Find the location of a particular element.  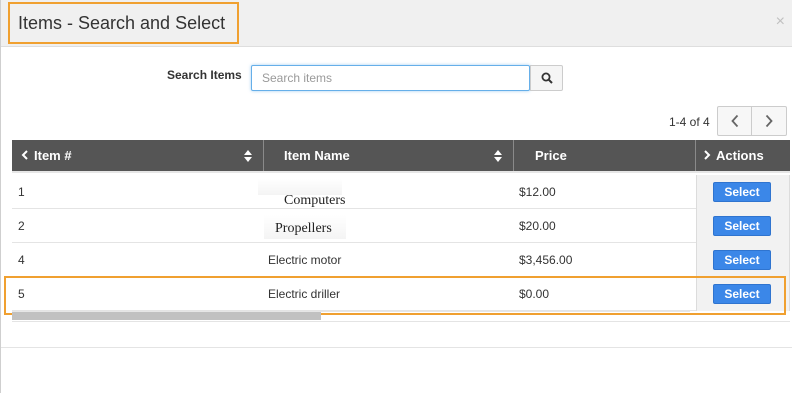

pagination-range: 1-4 of 4 is located at coordinates (689, 122).